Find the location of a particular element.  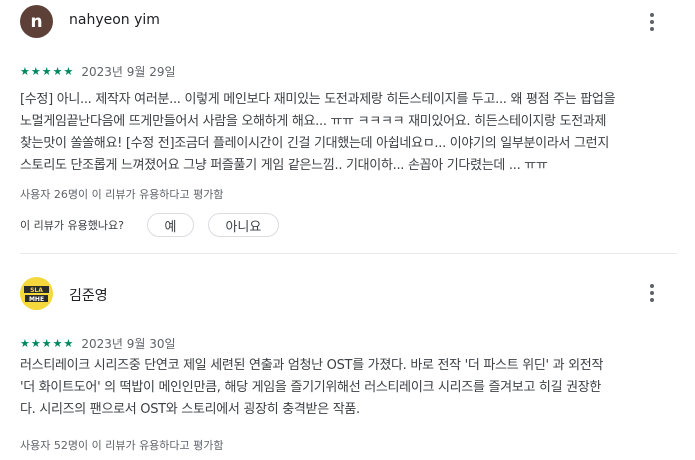

review-date: 2023년 9월 30일 is located at coordinates (128, 344).